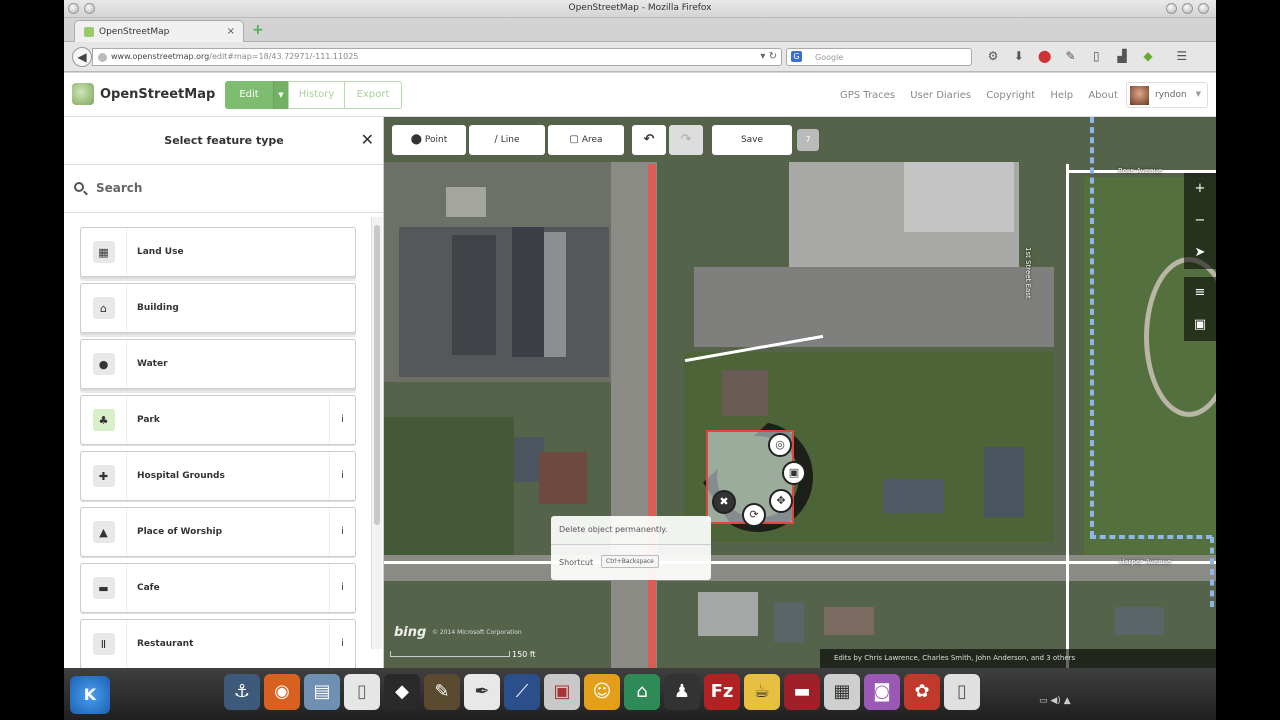  I want to click on undo-button: ↶, so click(649, 140).